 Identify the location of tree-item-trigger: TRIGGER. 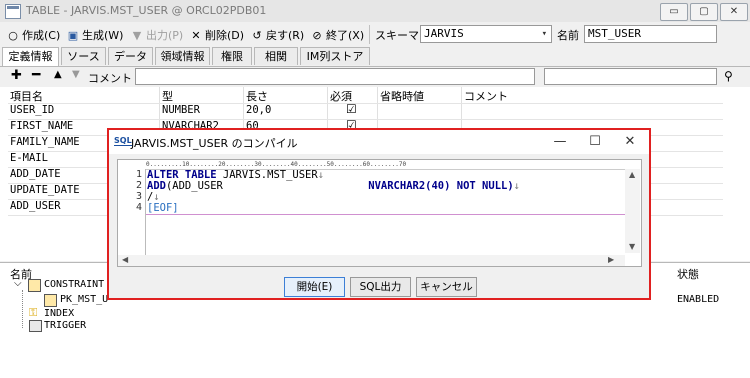
(65, 325).